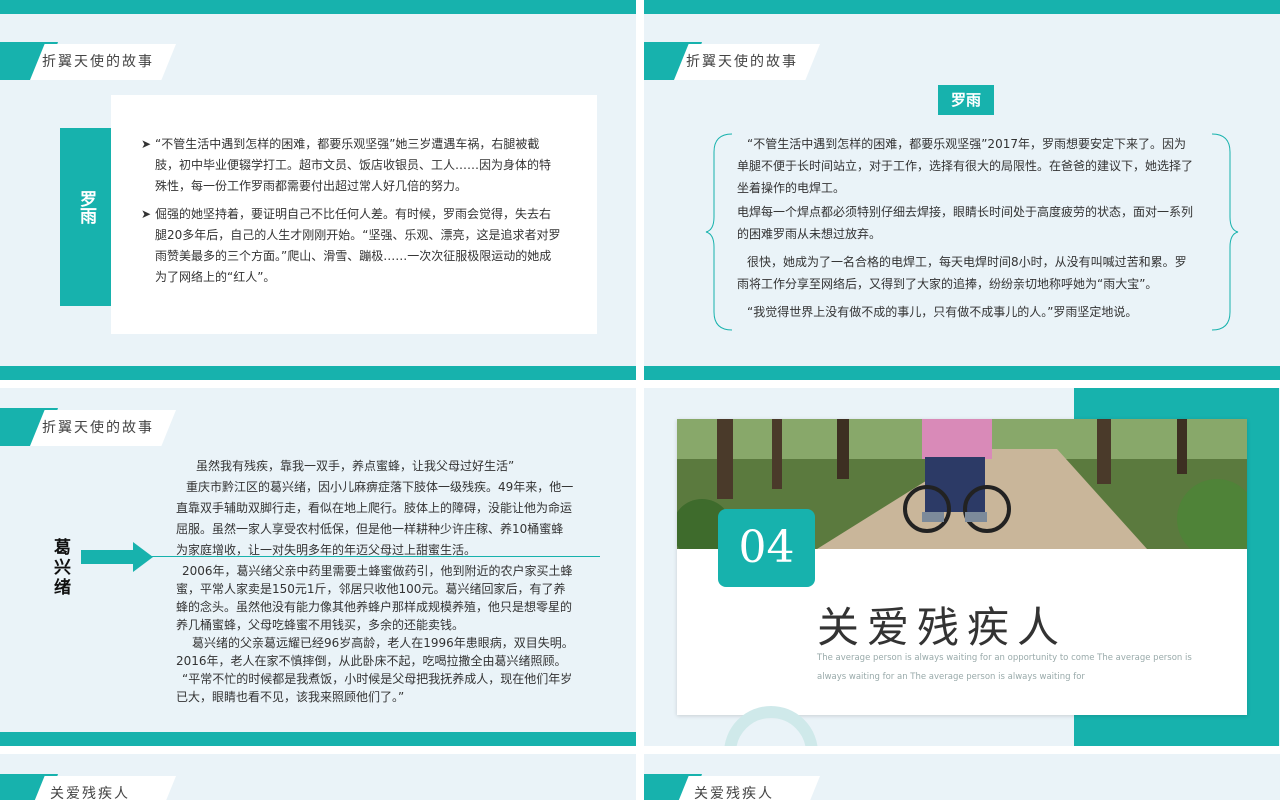  I want to click on section-title: 关爱残疾人, so click(942, 627).